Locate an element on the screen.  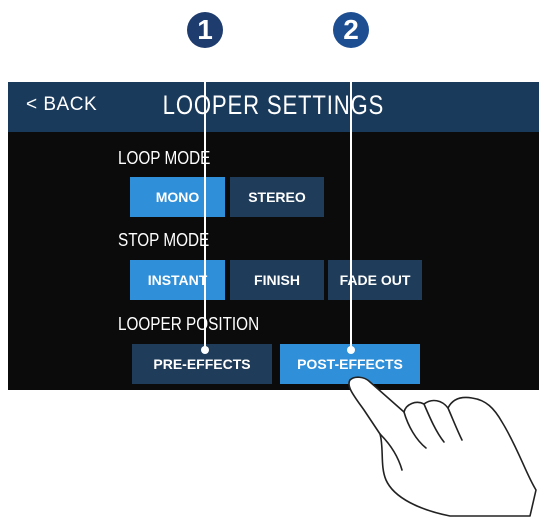
callout-2-leader-dot is located at coordinates (351, 350).